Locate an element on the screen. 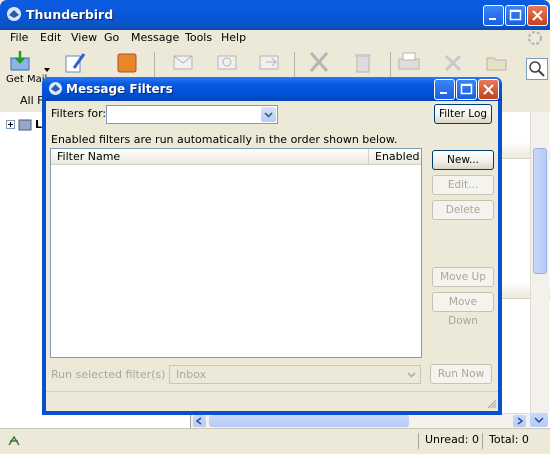 This screenshot has height=454, width=550. delete-filter-button: Delete is located at coordinates (463, 210).